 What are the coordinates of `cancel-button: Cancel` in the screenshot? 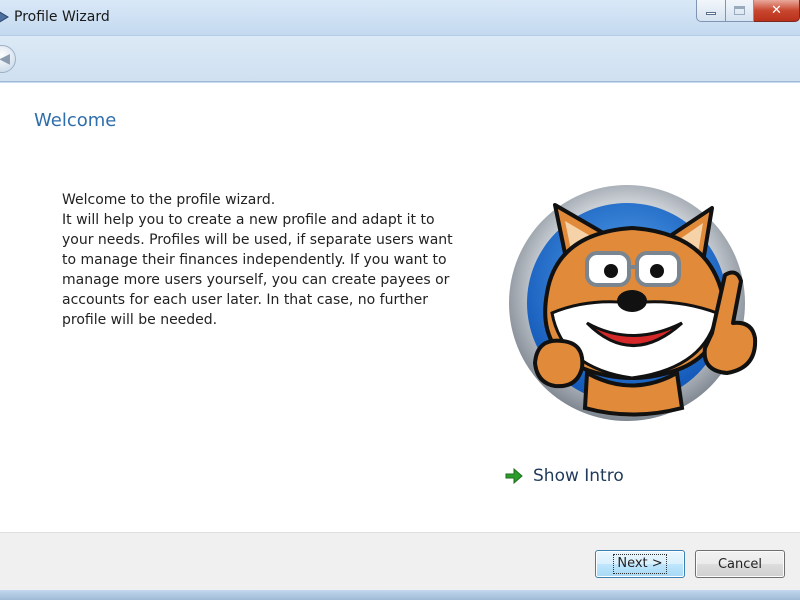 It's located at (740, 564).